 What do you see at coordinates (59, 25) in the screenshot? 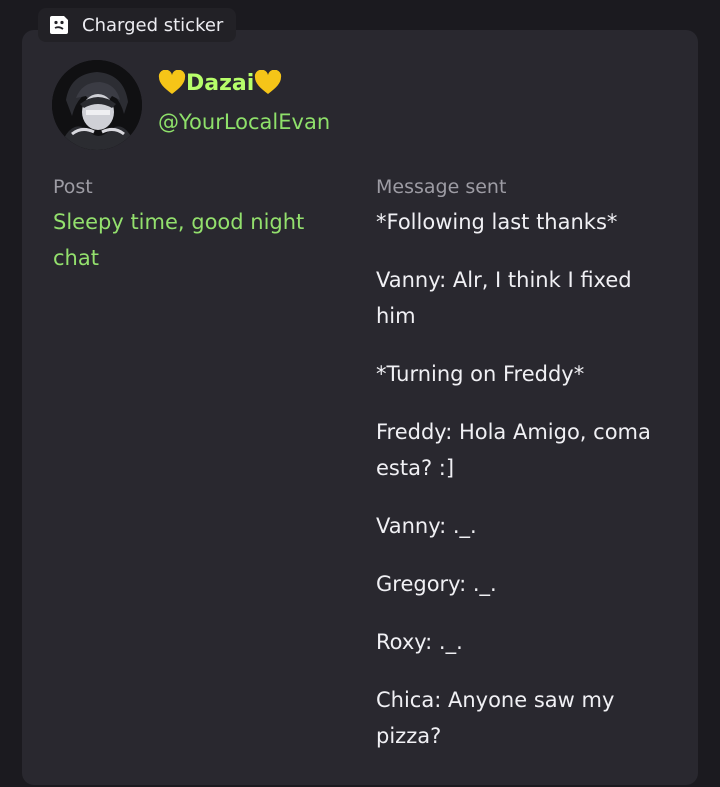
I see `sticker-icon` at bounding box center [59, 25].